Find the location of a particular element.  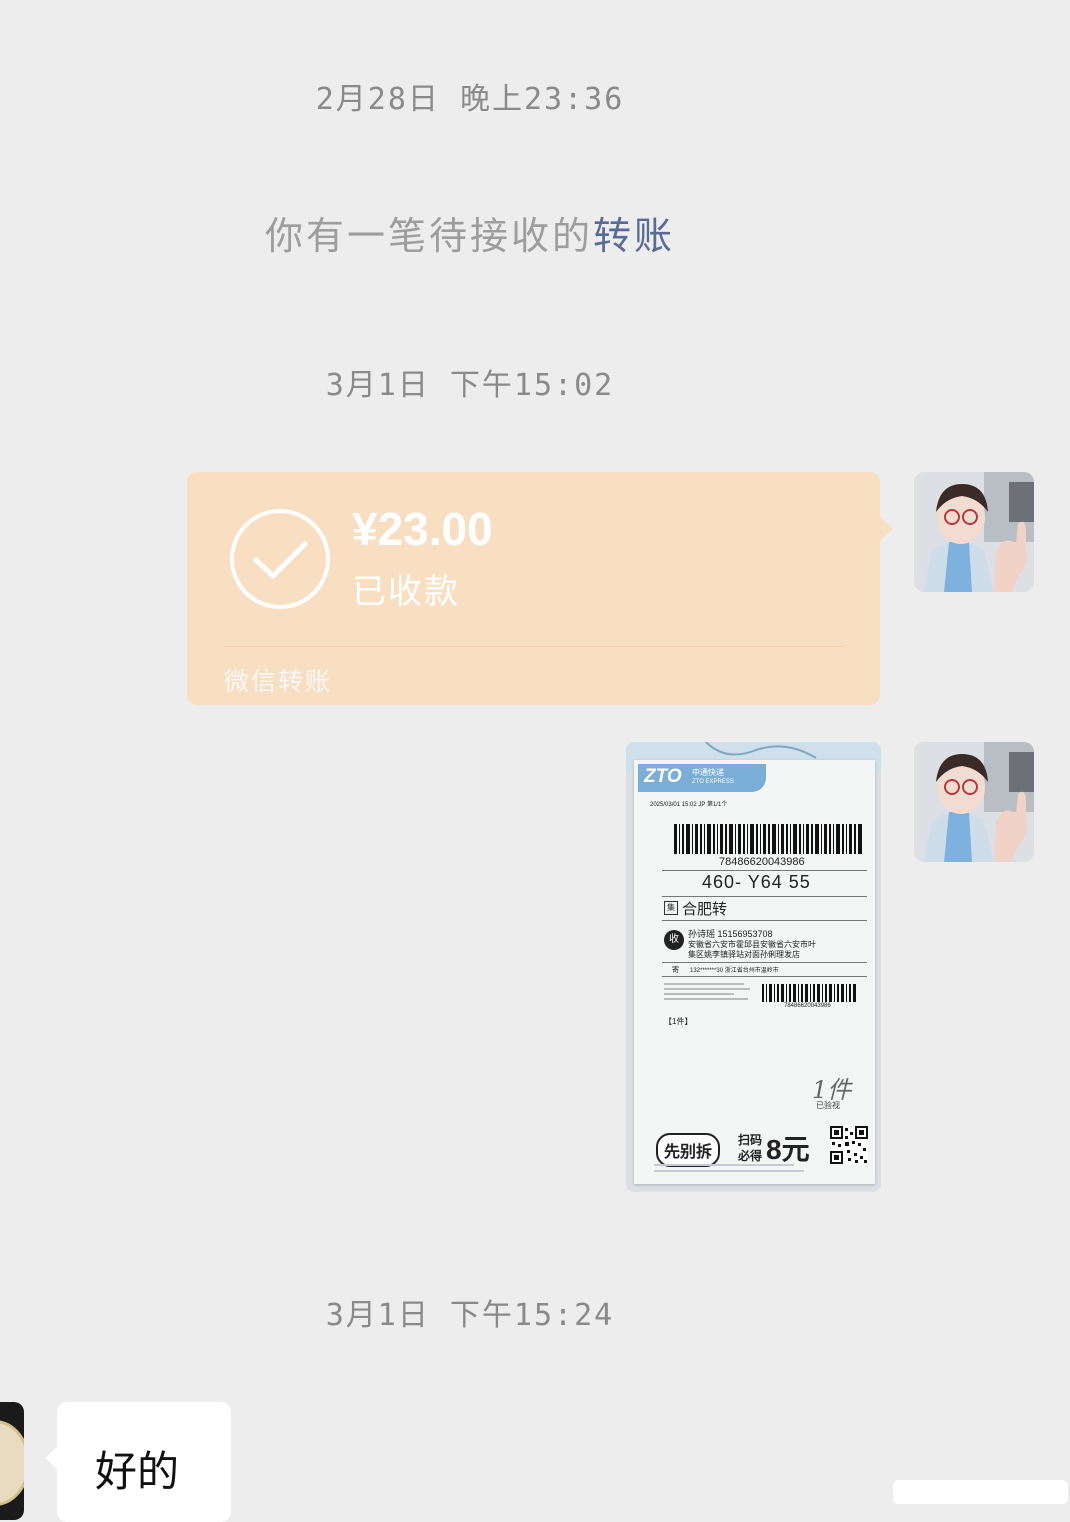

route-badge: 集 is located at coordinates (671, 908).